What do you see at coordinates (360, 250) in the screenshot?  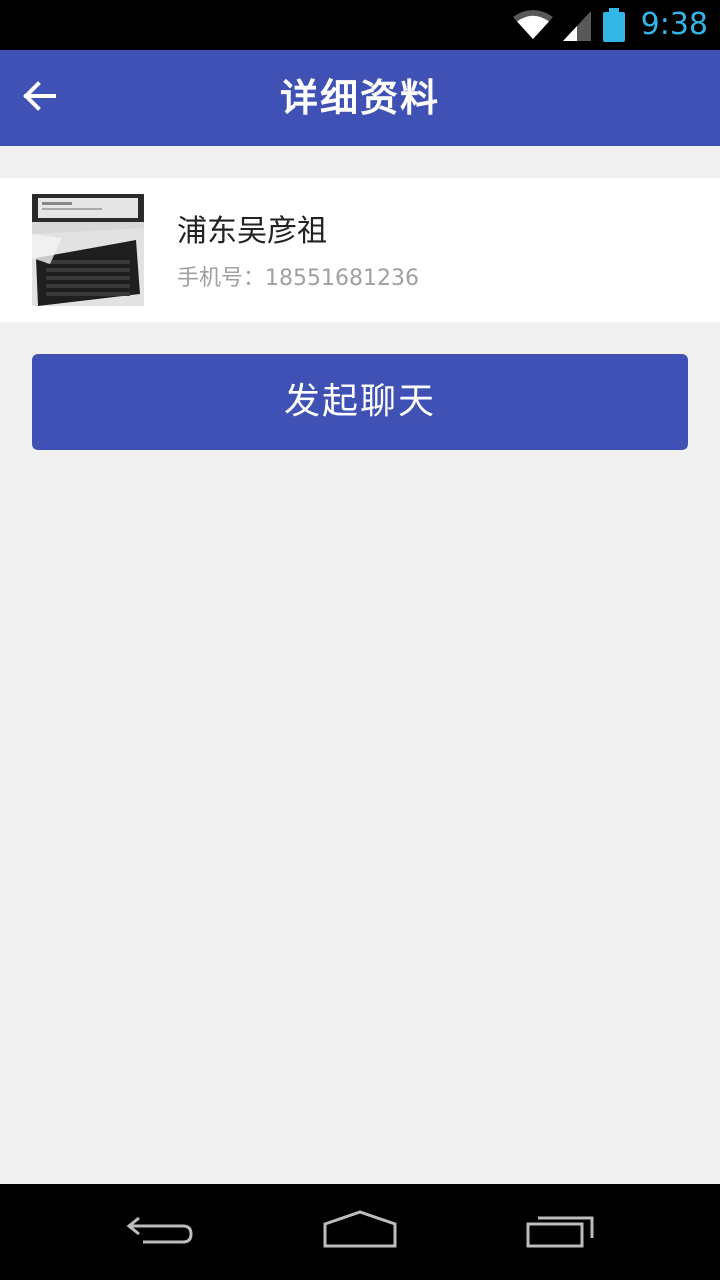 I see `profile-card: 浦东吴彦祖 手机号：18551681236` at bounding box center [360, 250].